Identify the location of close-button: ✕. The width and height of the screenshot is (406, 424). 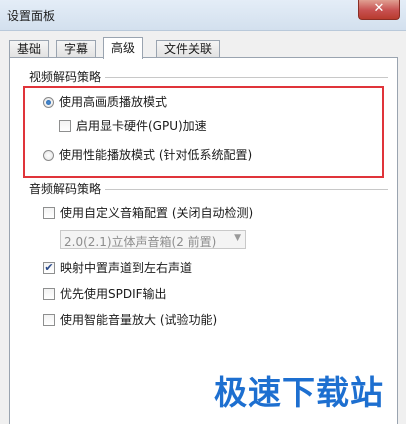
(379, 10).